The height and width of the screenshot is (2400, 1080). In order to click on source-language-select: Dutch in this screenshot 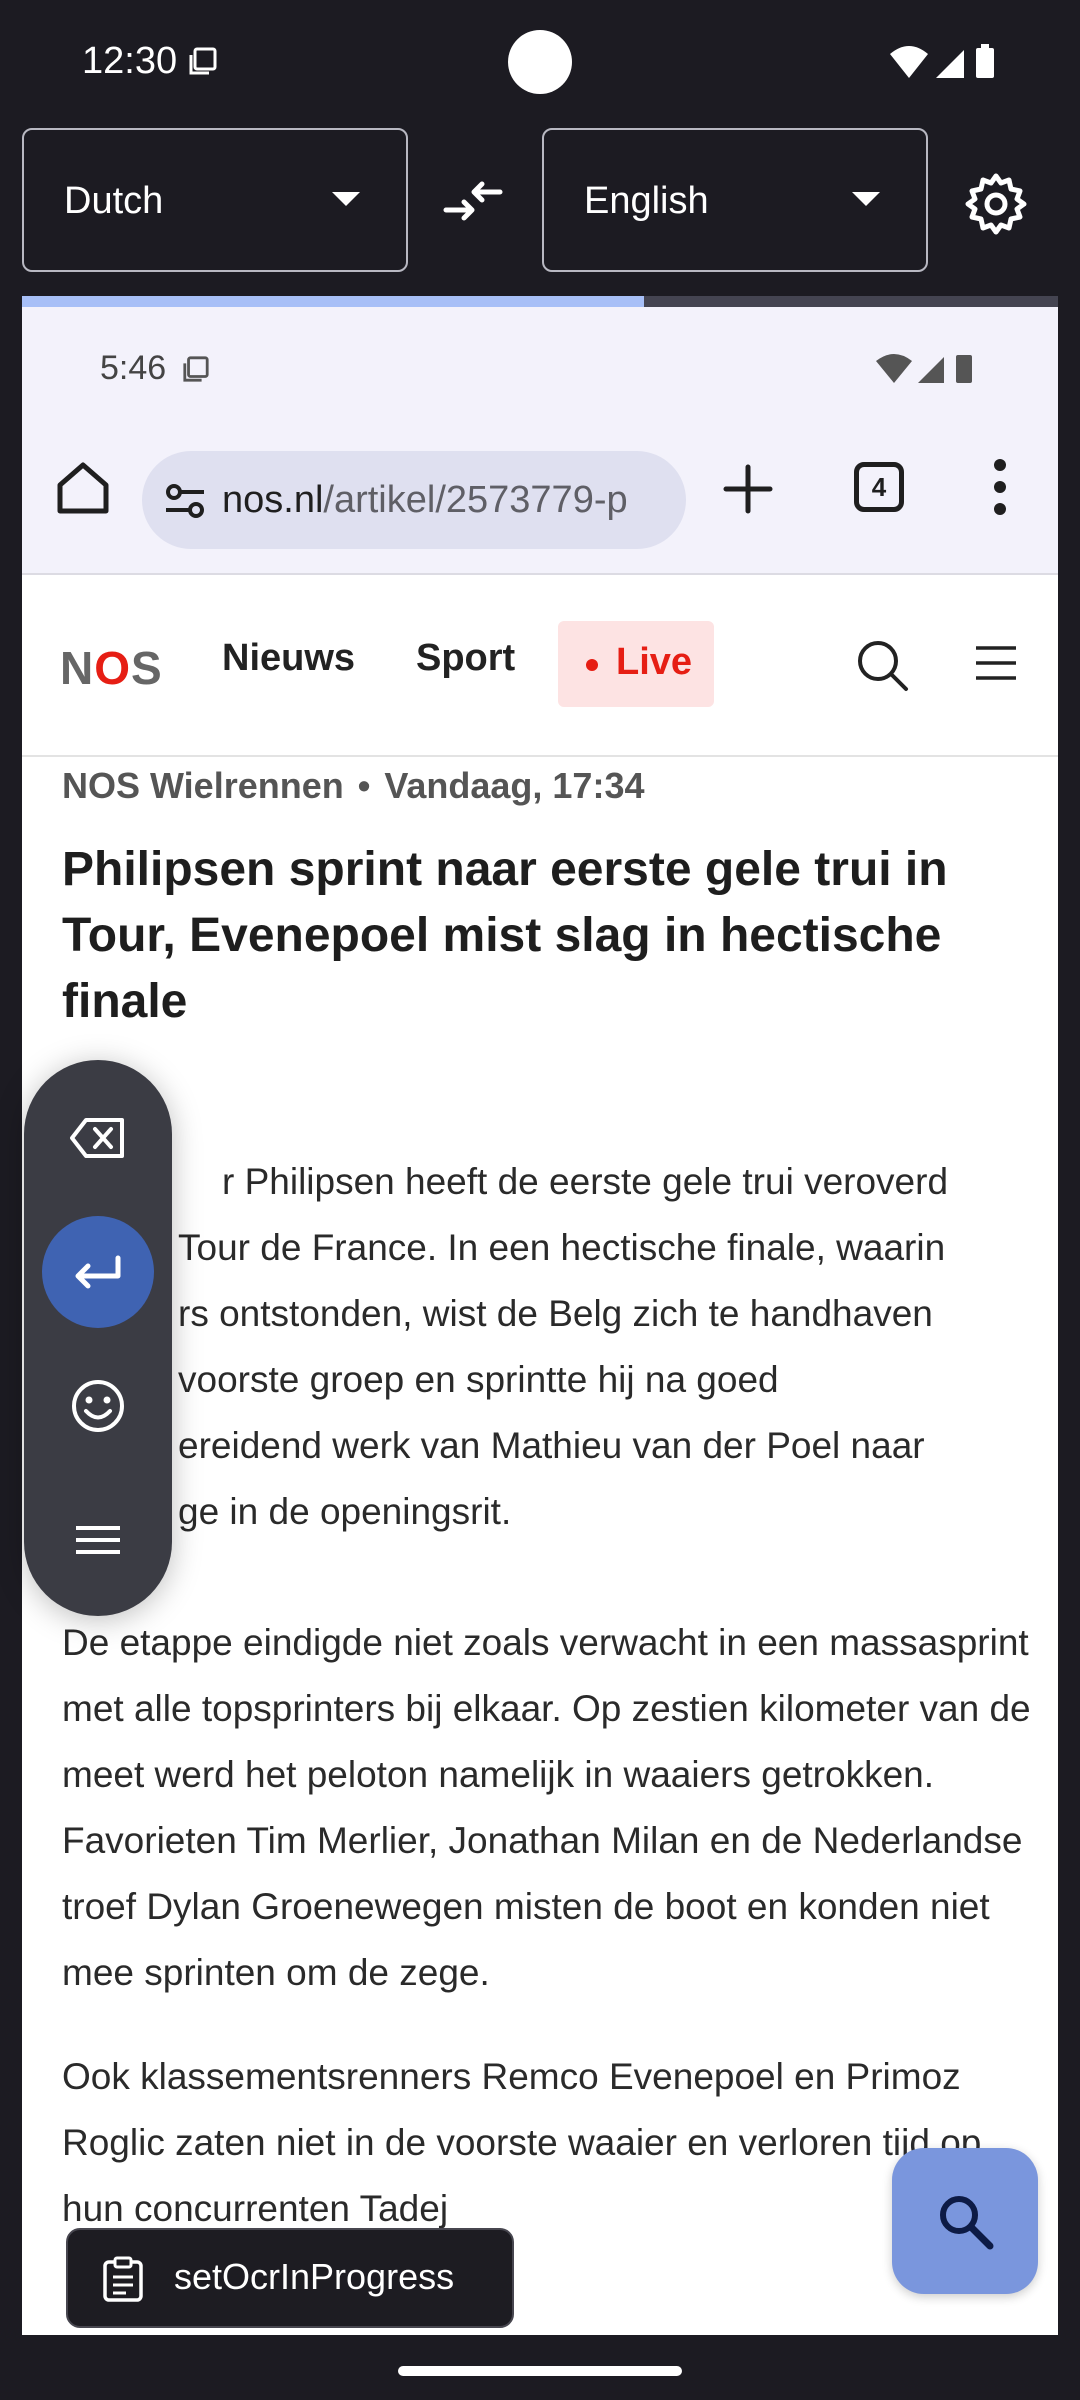, I will do `click(215, 200)`.